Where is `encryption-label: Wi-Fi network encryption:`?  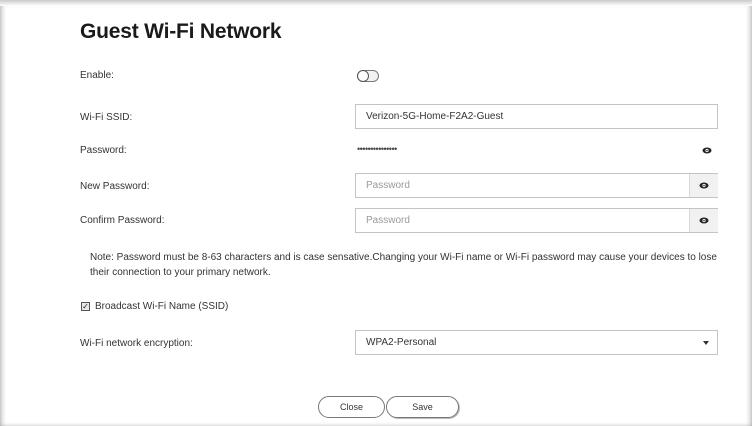 encryption-label: Wi-Fi network encryption: is located at coordinates (136, 343).